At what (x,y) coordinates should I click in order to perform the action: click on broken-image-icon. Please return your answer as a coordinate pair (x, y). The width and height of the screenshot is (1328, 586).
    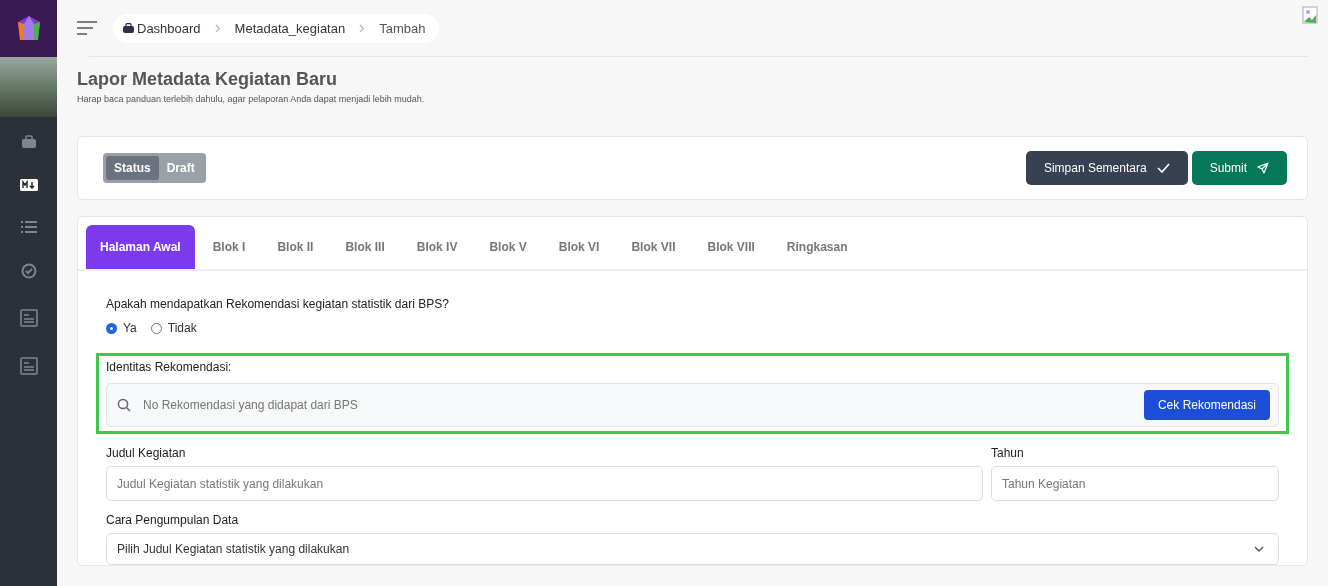
    Looking at the image, I should click on (1311, 15).